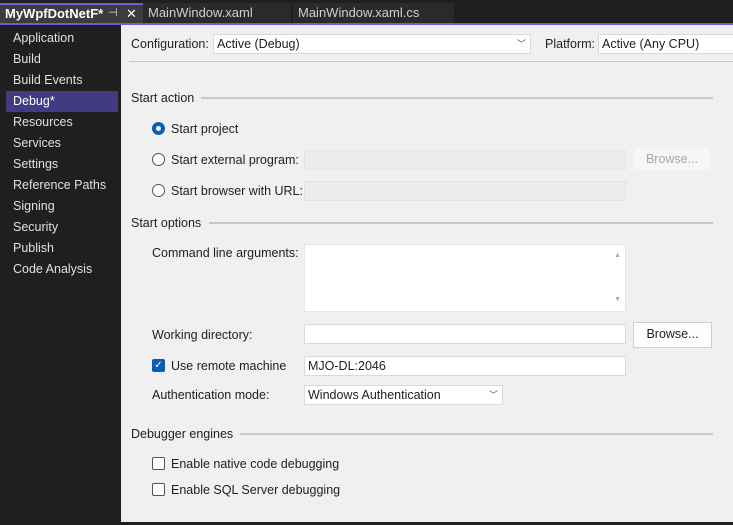 The image size is (733, 525). I want to click on tab-label: MainWindow.xaml, so click(200, 12).